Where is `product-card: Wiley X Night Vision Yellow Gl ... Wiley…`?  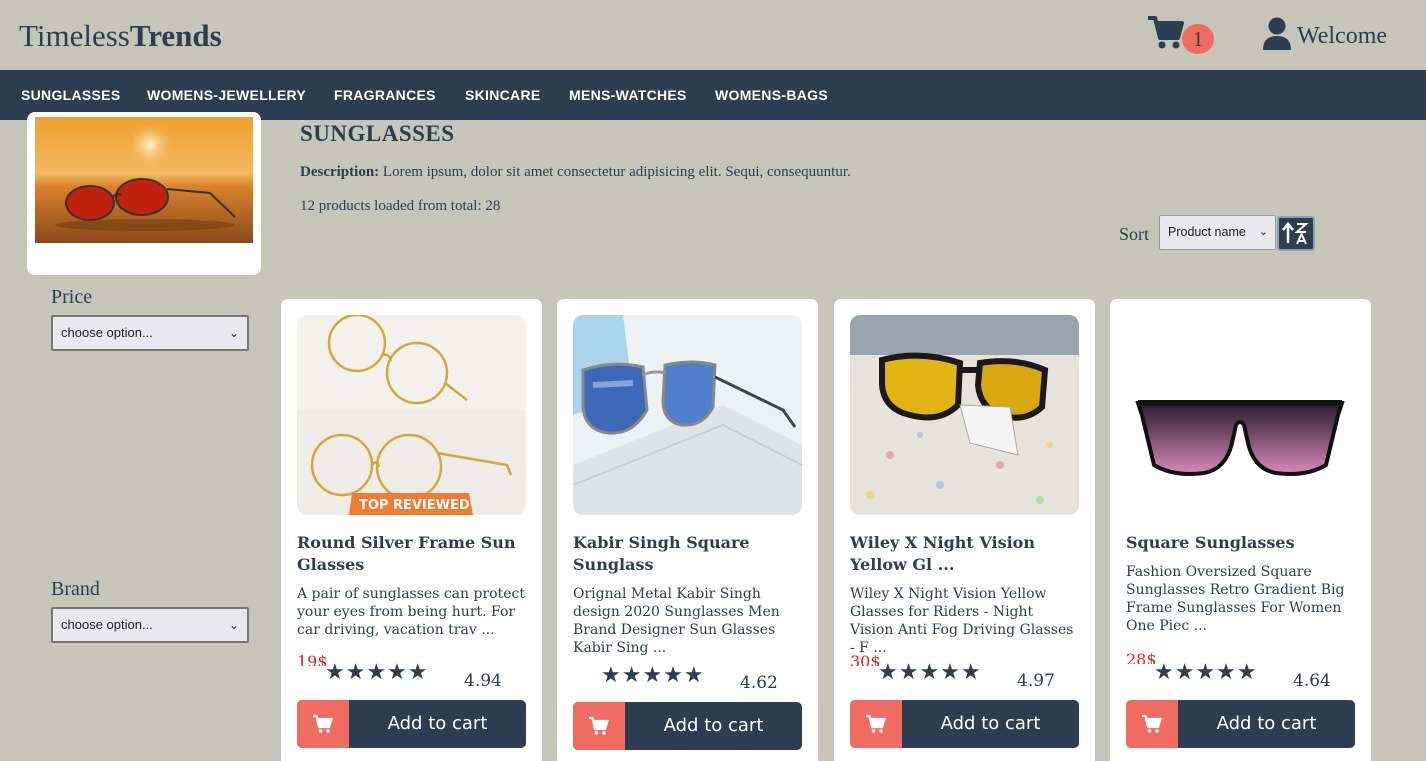
product-card: Wiley X Night Vision Yellow Gl ... Wiley… is located at coordinates (964, 530).